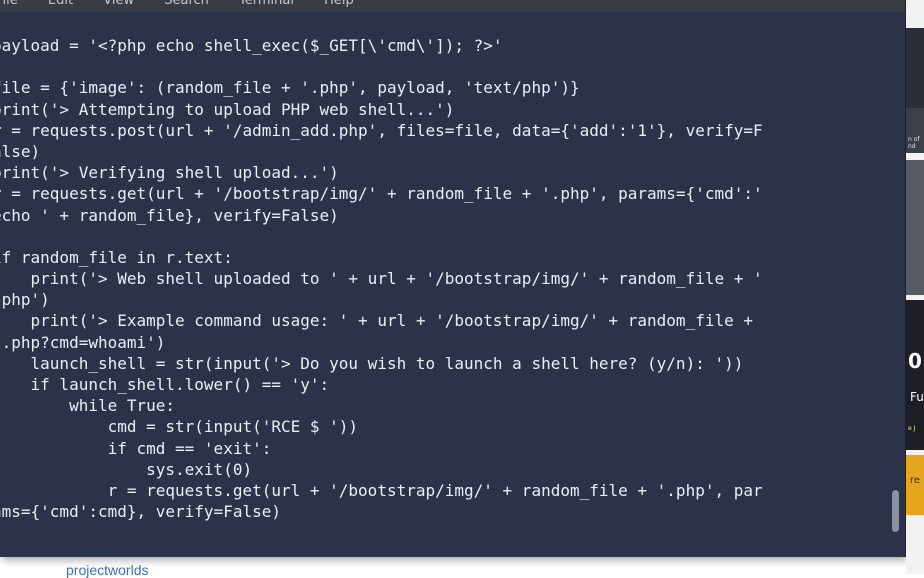 The height and width of the screenshot is (578, 924). Describe the element at coordinates (912, 428) in the screenshot. I see `background-text: e J` at that location.